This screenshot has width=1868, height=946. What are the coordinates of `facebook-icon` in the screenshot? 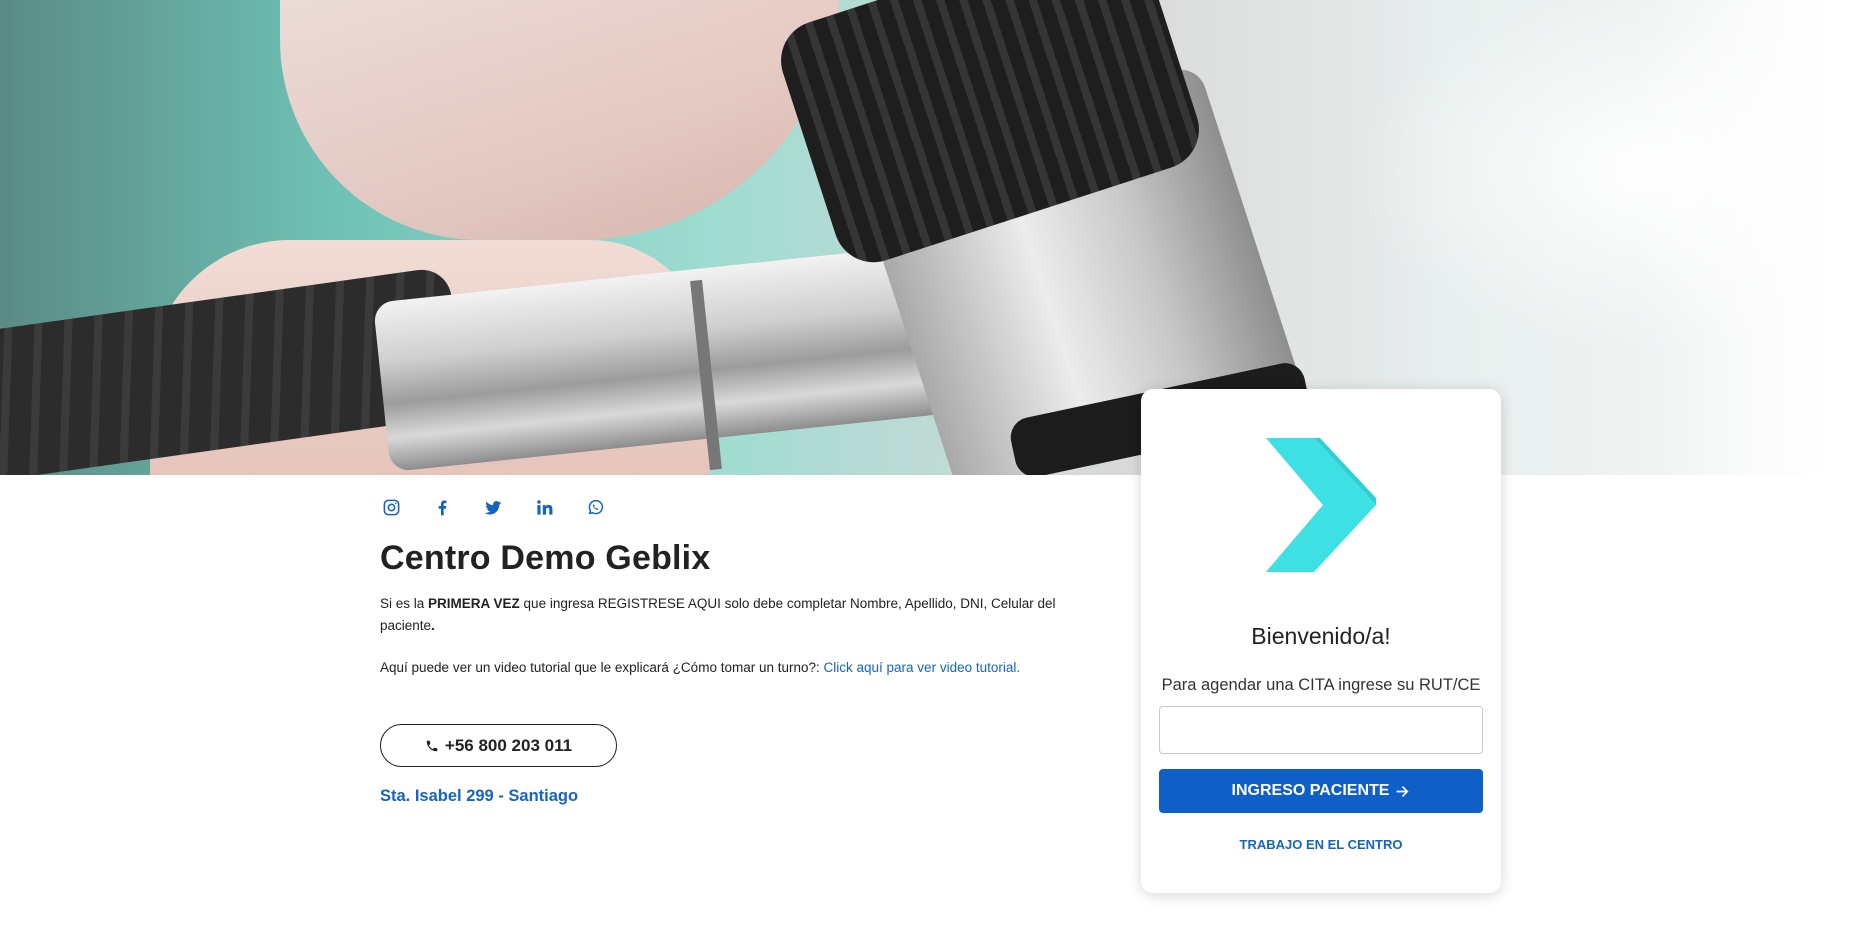 It's located at (442, 507).